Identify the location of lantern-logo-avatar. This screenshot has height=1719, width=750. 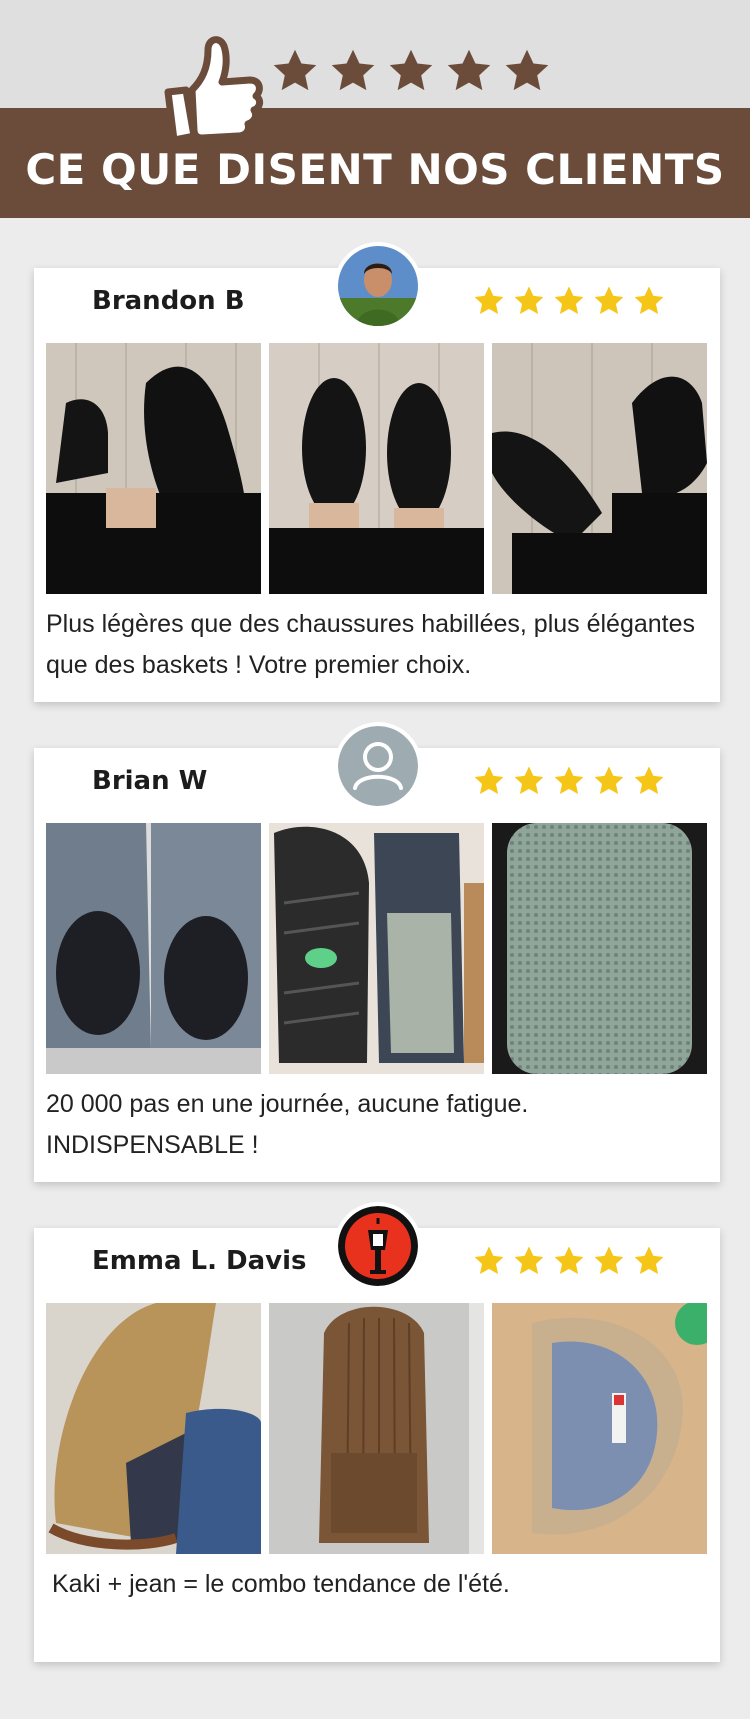
(378, 1246).